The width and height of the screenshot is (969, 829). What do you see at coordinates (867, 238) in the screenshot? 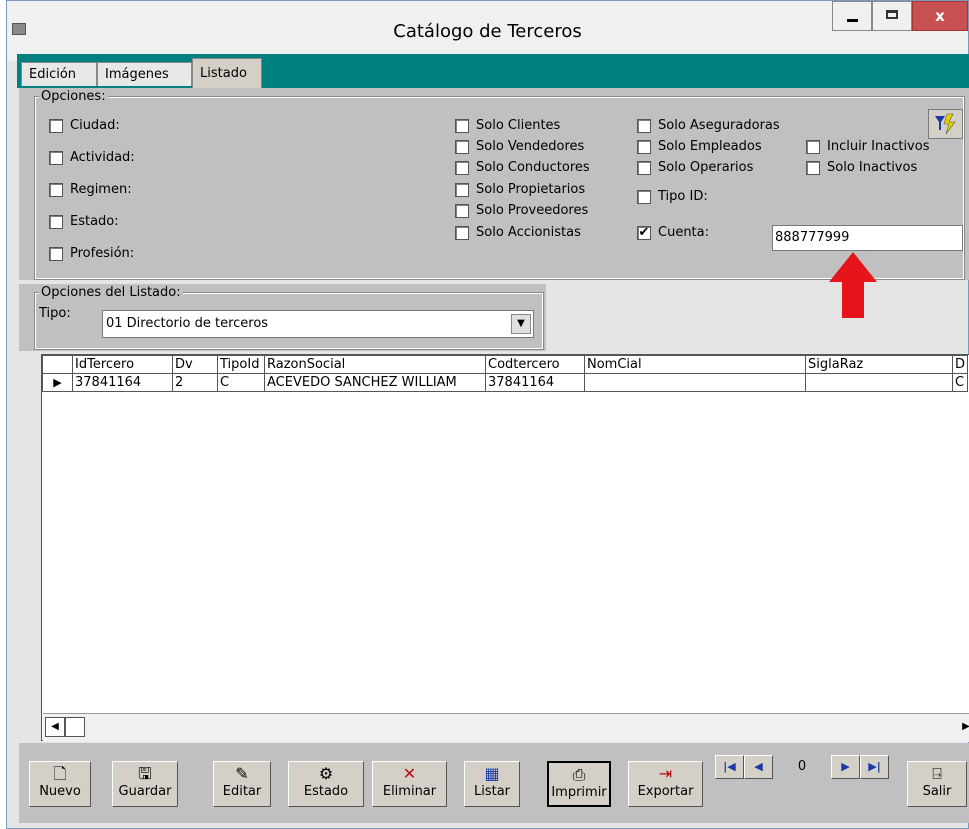
I see `cuenta-input: 888777999` at bounding box center [867, 238].